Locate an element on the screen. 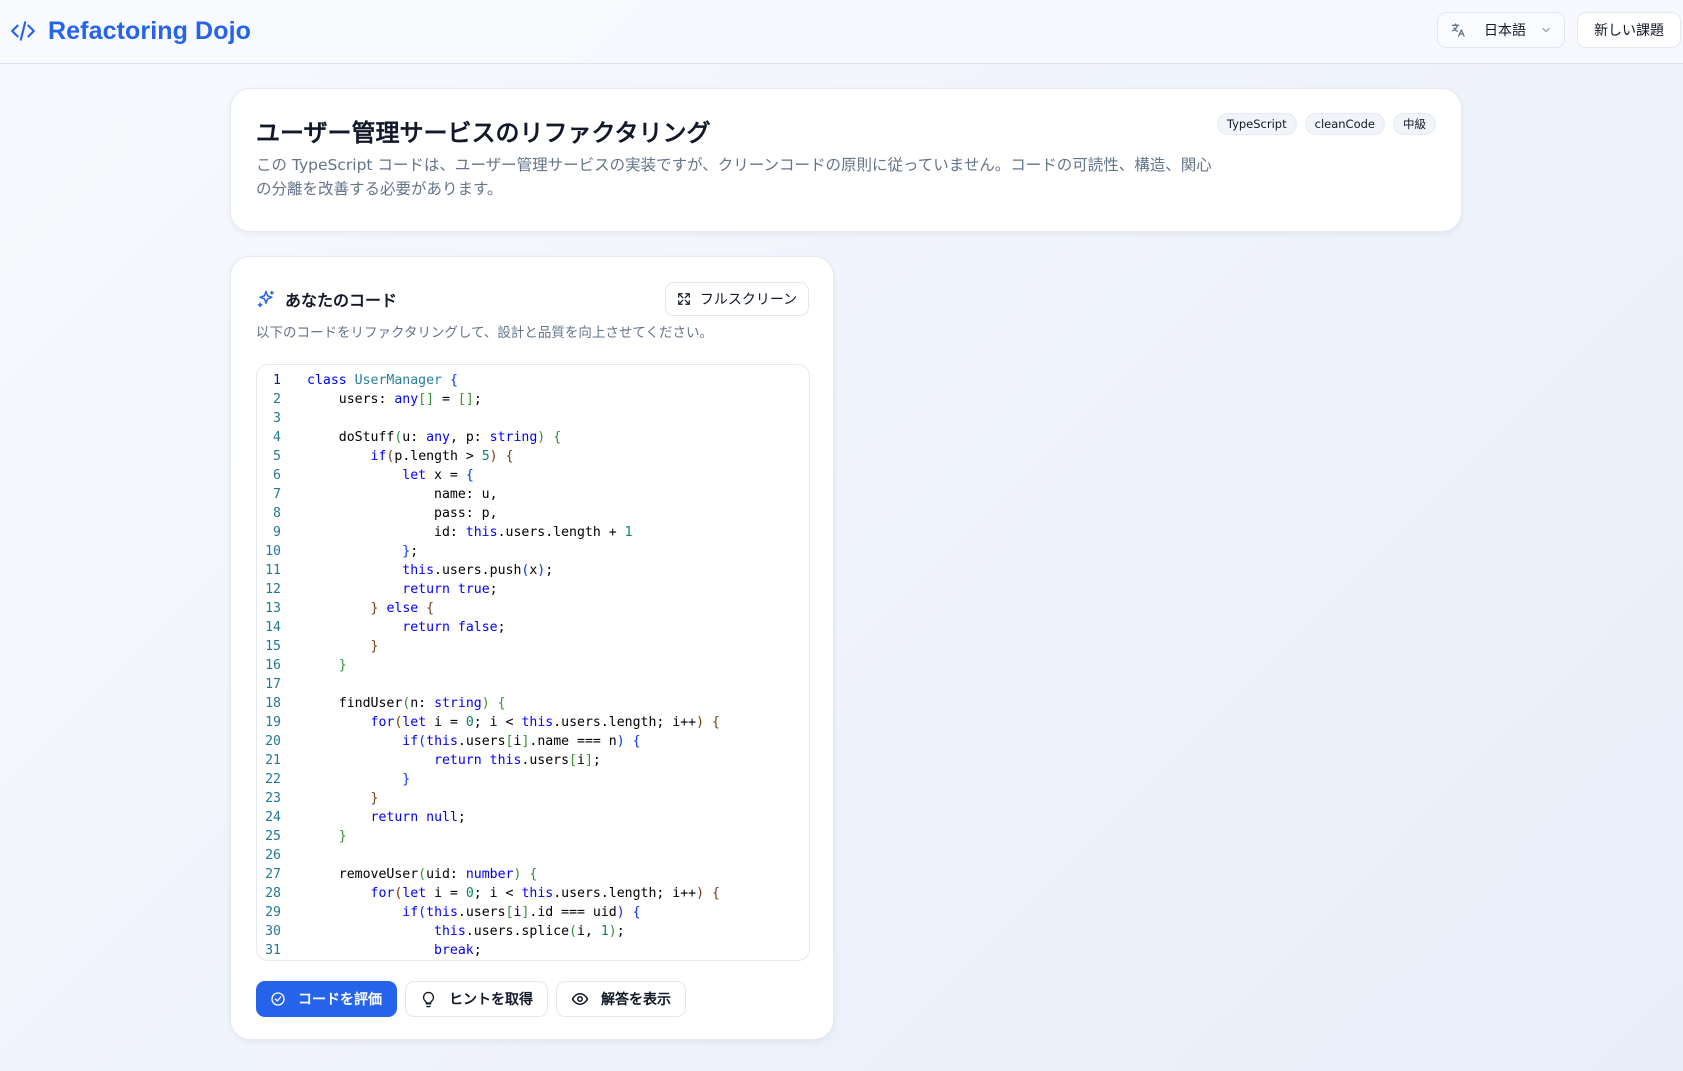 The height and width of the screenshot is (1071, 1683). line-number: 14 is located at coordinates (273, 627).